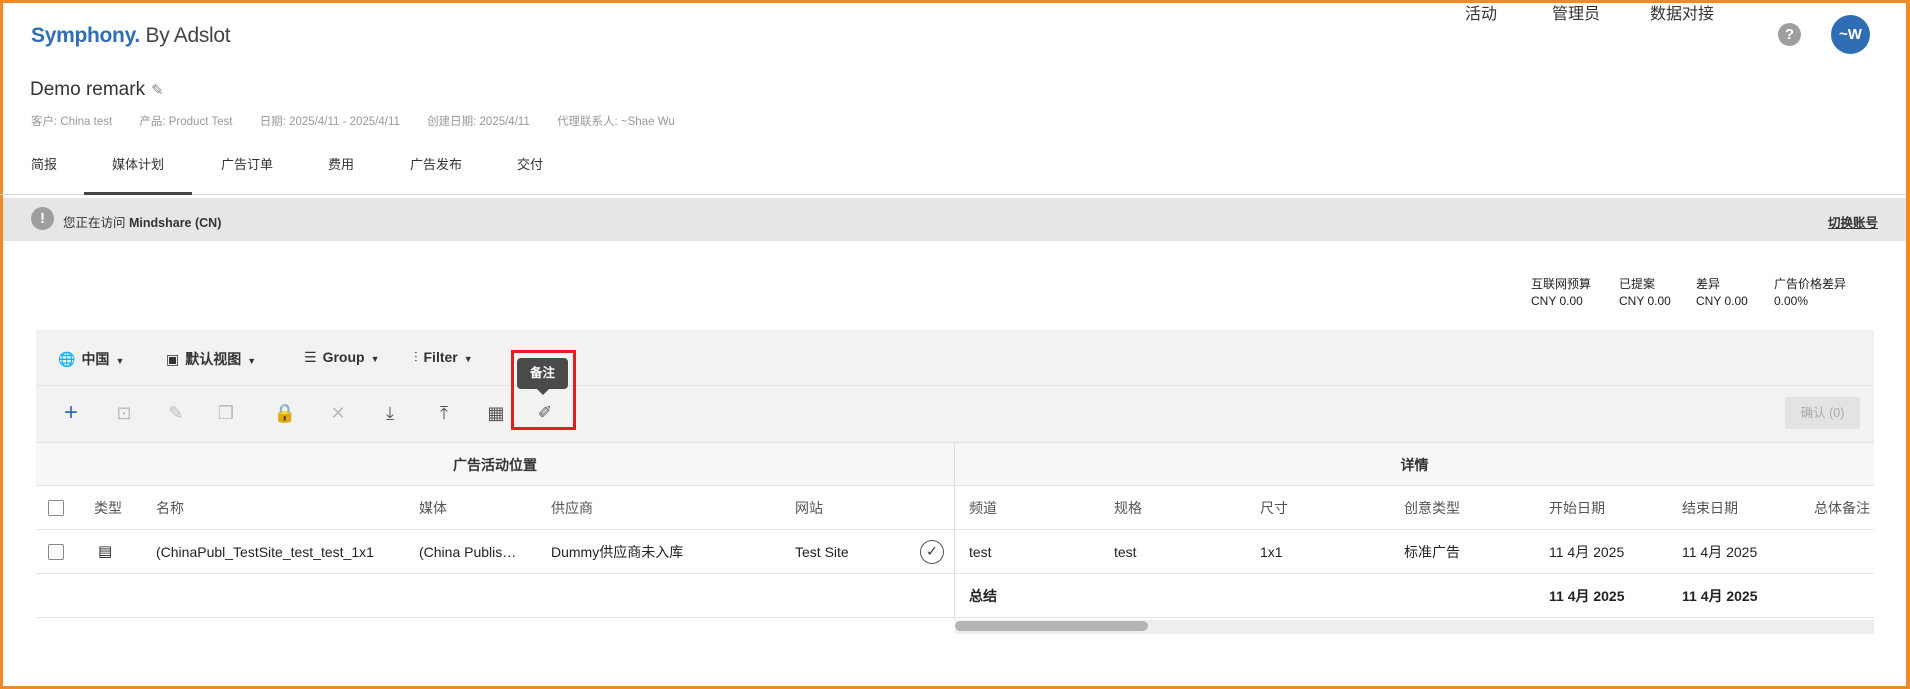 This screenshot has width=1910, height=689. I want to click on group-label: Group, so click(343, 357).